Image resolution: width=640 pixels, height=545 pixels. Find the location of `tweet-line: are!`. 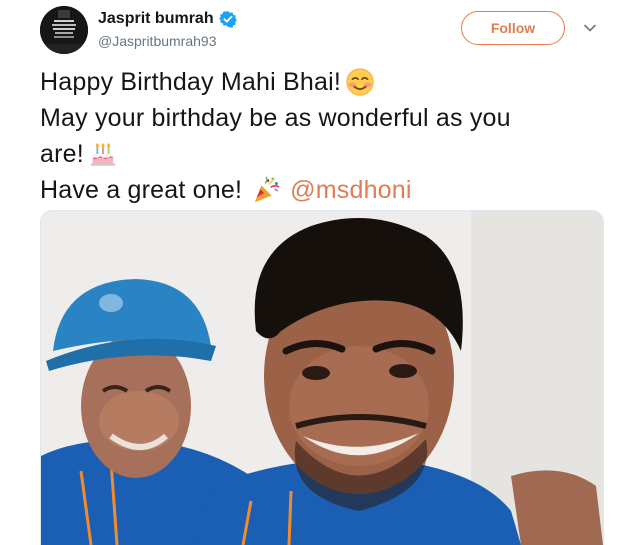

tweet-line: are! is located at coordinates (320, 154).